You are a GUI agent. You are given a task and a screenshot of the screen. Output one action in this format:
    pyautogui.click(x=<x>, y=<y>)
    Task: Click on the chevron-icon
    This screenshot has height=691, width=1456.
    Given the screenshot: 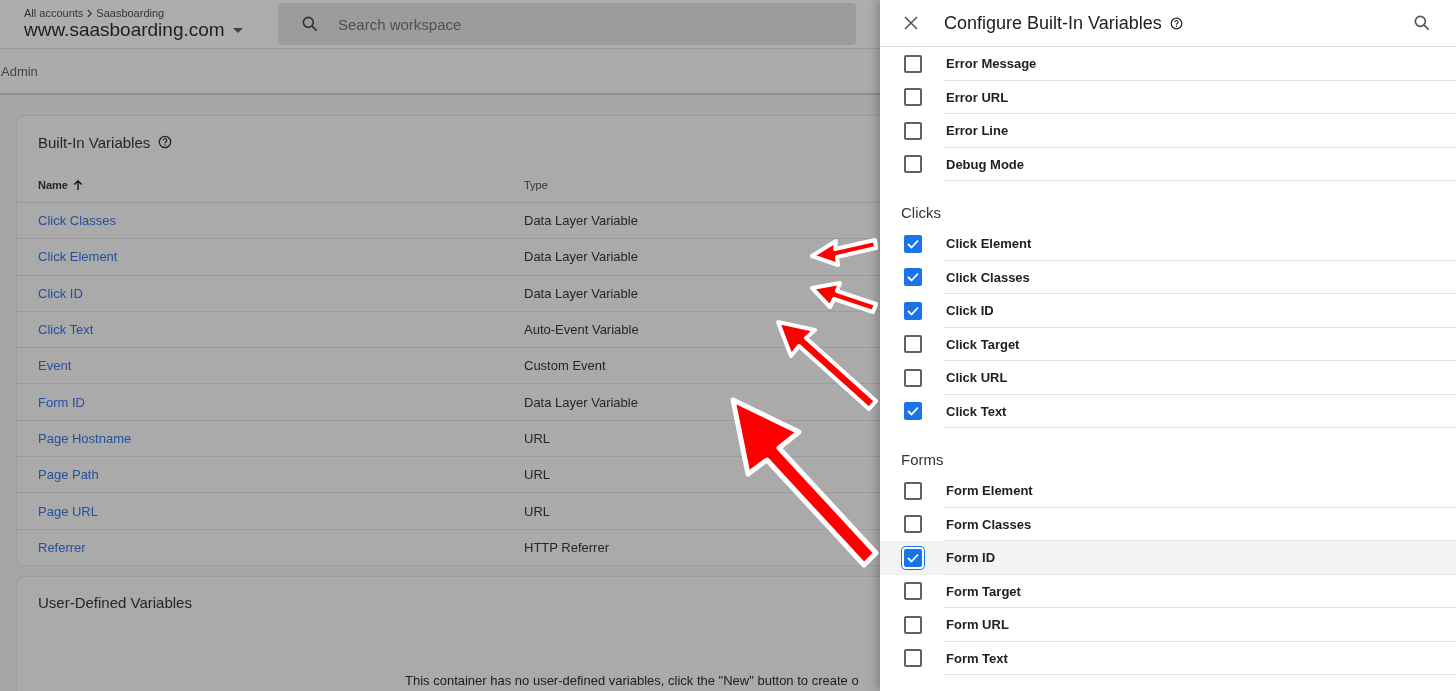 What is the action you would take?
    pyautogui.click(x=90, y=13)
    